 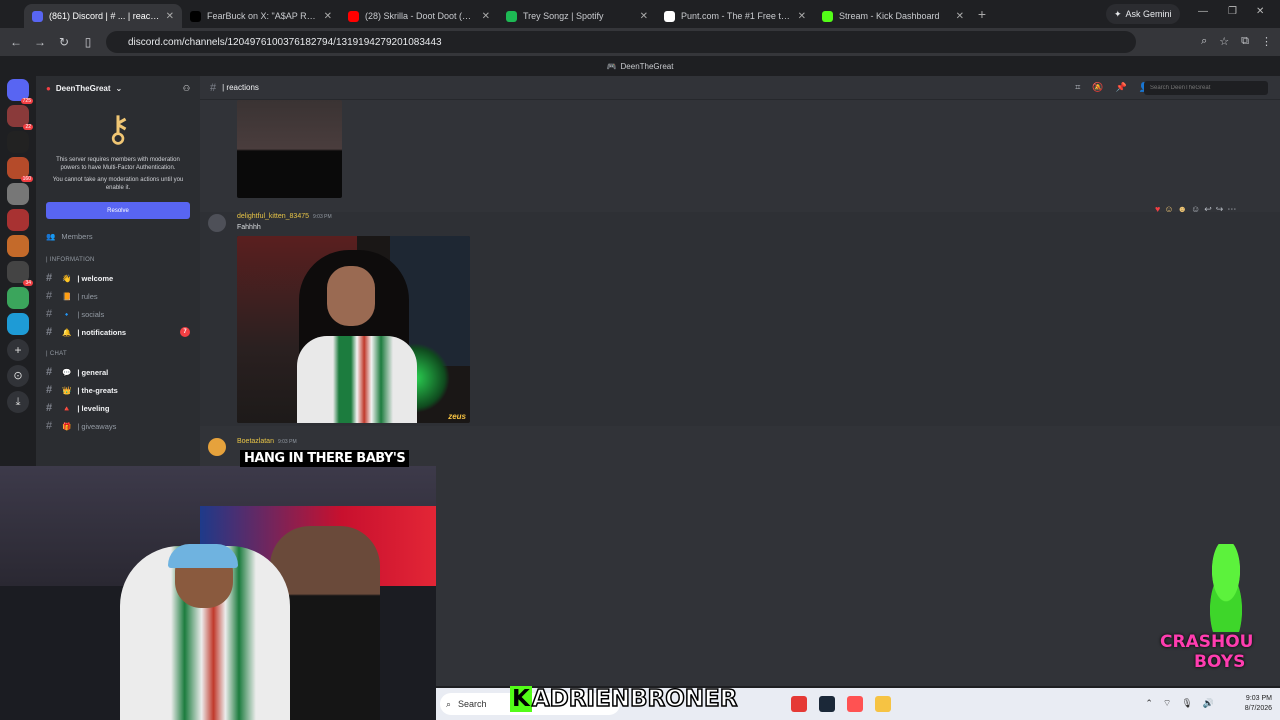 What do you see at coordinates (1149, 703) in the screenshot?
I see `chevron-up-icon: ⌃` at bounding box center [1149, 703].